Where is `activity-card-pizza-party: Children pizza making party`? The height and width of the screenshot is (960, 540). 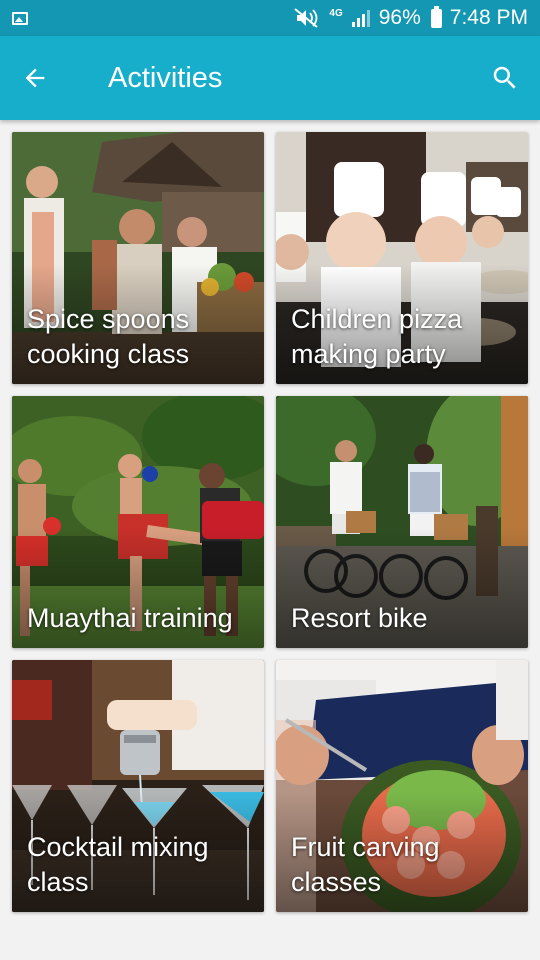 activity-card-pizza-party: Children pizza making party is located at coordinates (402, 258).